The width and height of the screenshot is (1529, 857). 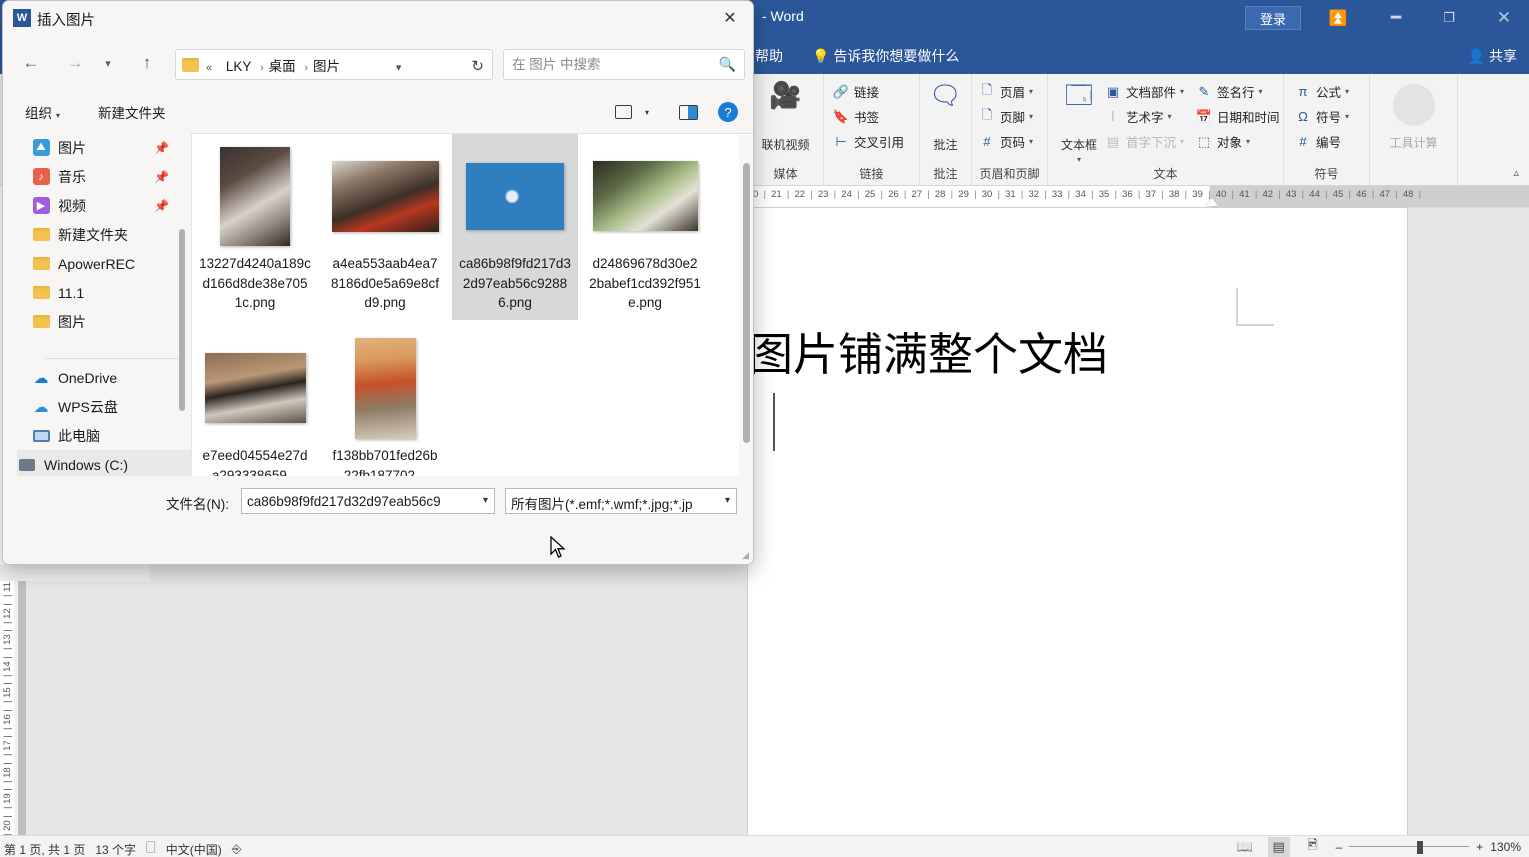 What do you see at coordinates (1005, 91) in the screenshot?
I see `header-button: 🗋 页眉 ▾` at bounding box center [1005, 91].